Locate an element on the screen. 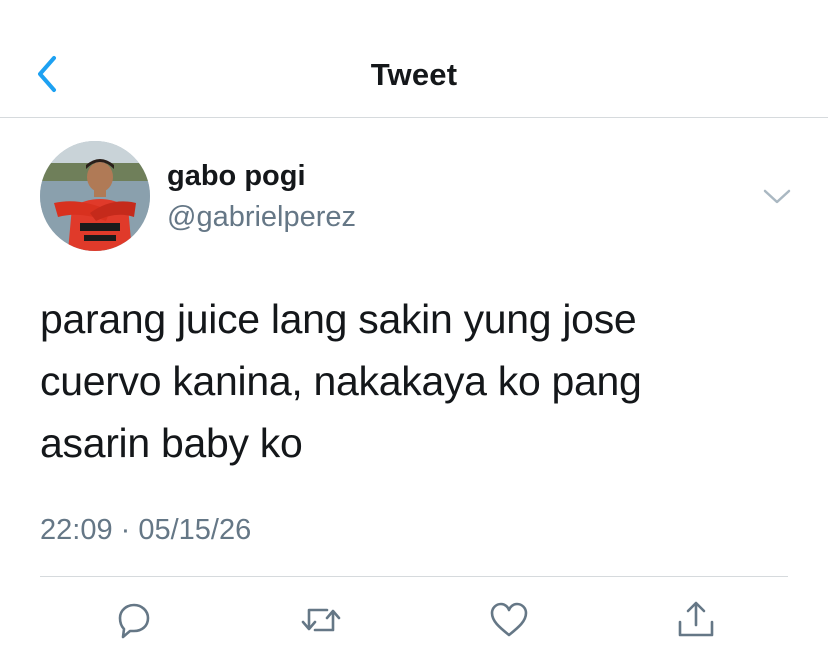 The height and width of the screenshot is (664, 828). avatar is located at coordinates (95, 196).